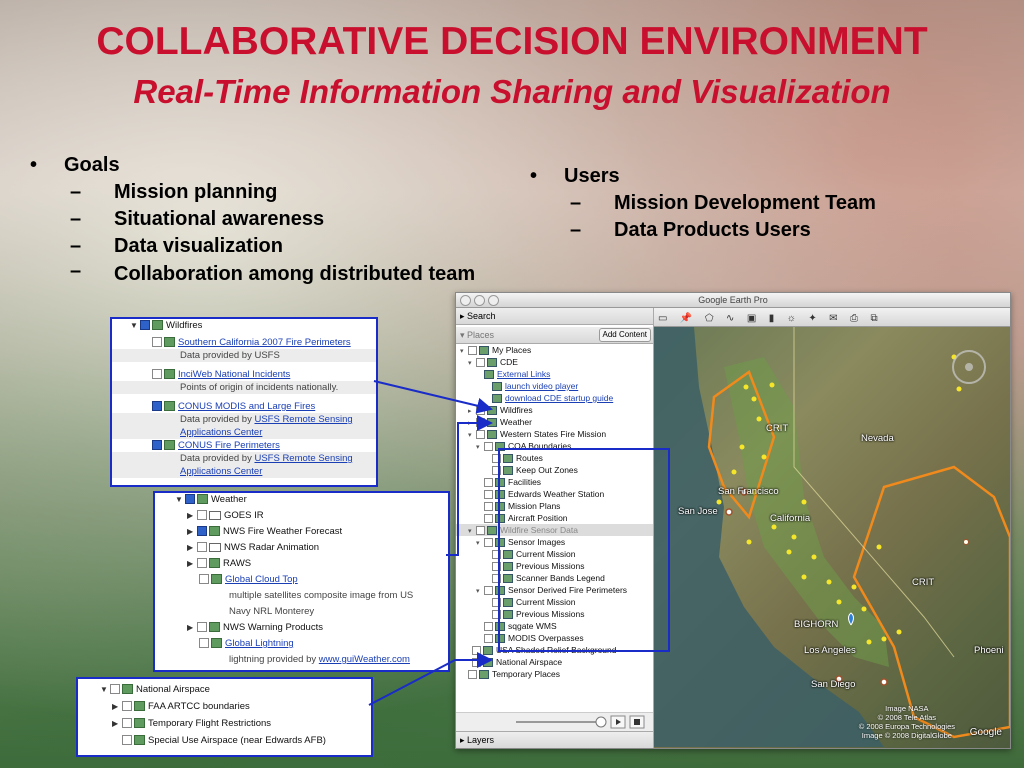 The width and height of the screenshot is (1024, 768). What do you see at coordinates (224, 689) in the screenshot?
I see `tree-folder-national-airspace: ▼ National Airspace` at bounding box center [224, 689].